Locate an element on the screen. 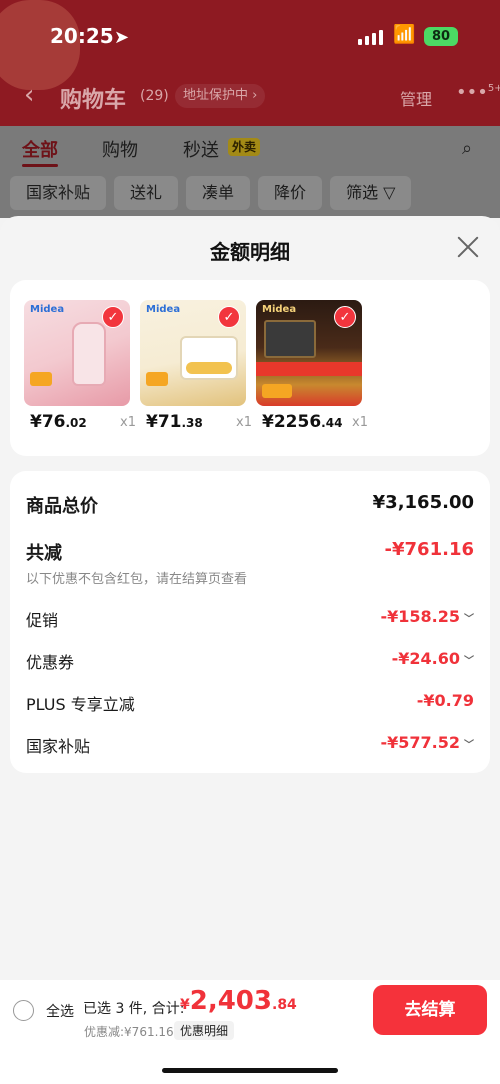 Image resolution: width=500 pixels, height=1084 pixels. subsidy-value: -¥577.52 ﹀ is located at coordinates (427, 742).